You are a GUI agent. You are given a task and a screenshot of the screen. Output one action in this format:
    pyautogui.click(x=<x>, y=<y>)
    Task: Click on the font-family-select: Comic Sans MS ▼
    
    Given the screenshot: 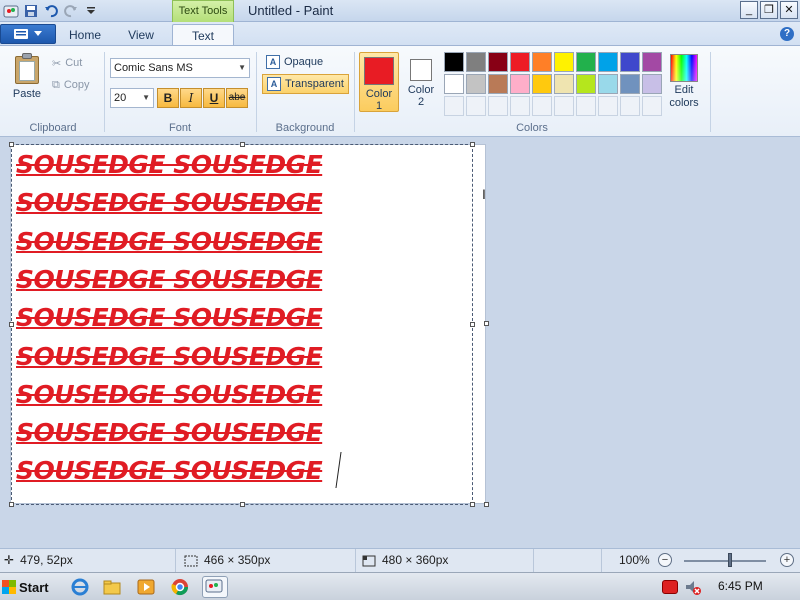 What is the action you would take?
    pyautogui.click(x=180, y=68)
    